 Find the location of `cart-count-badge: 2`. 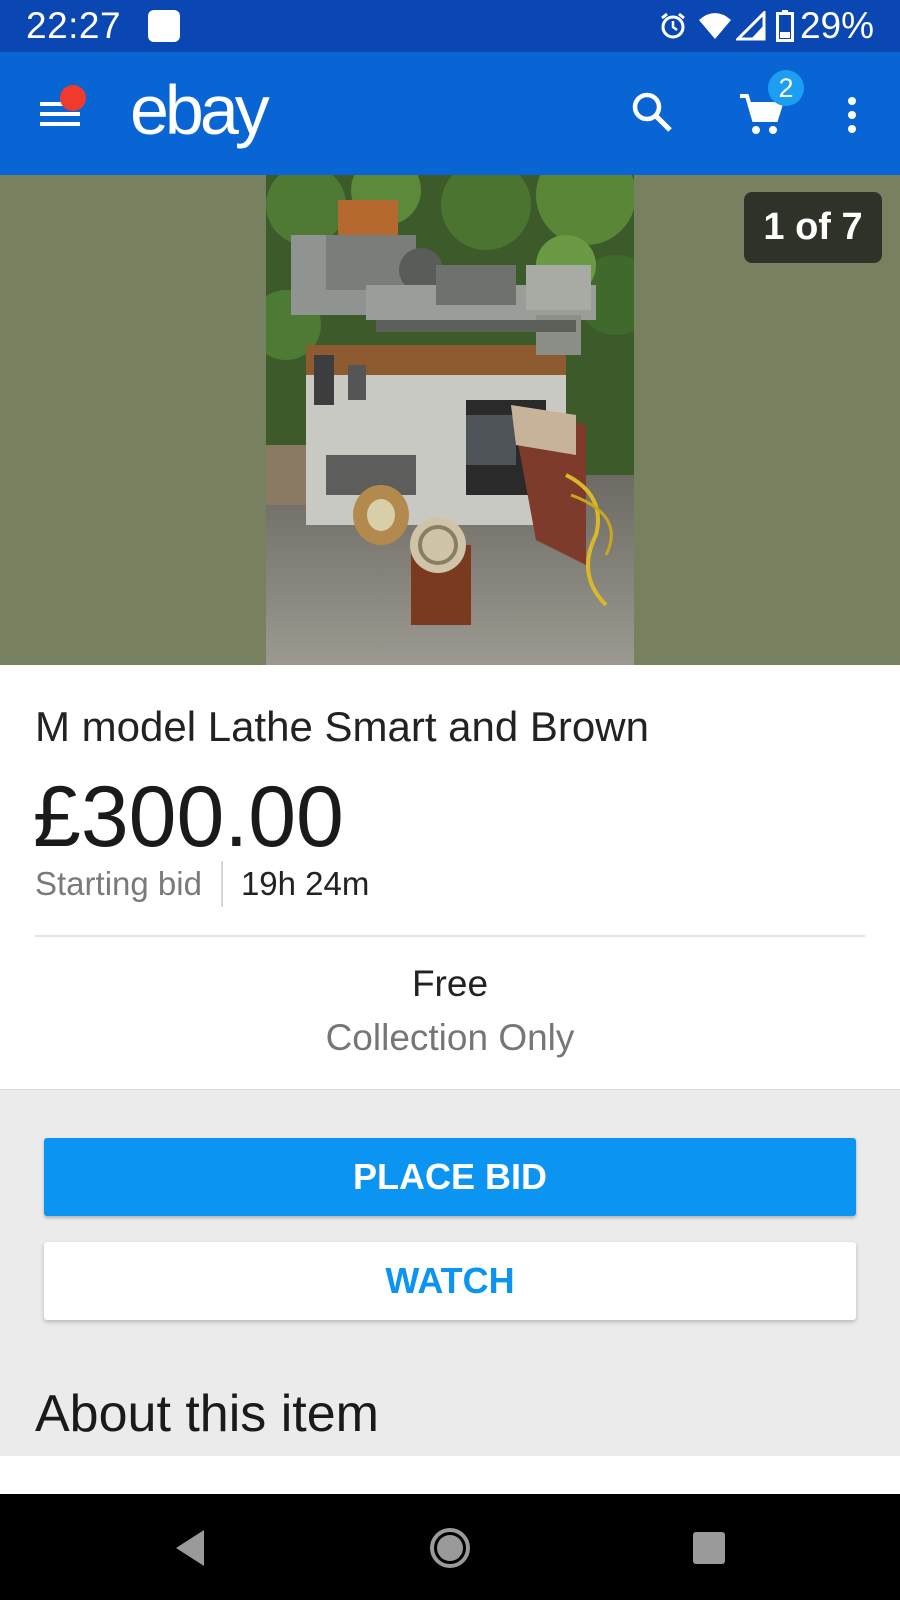

cart-count-badge: 2 is located at coordinates (786, 88).